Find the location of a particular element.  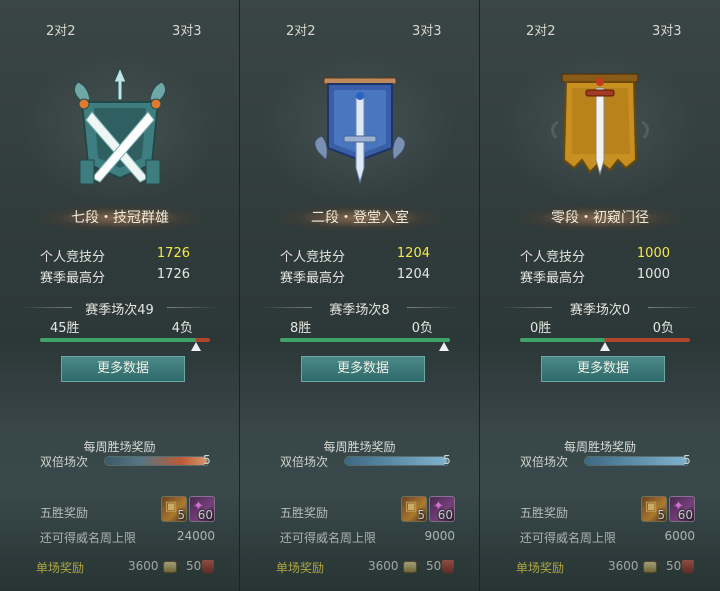

gold-banner-sword-emblem-icon is located at coordinates (600, 124).